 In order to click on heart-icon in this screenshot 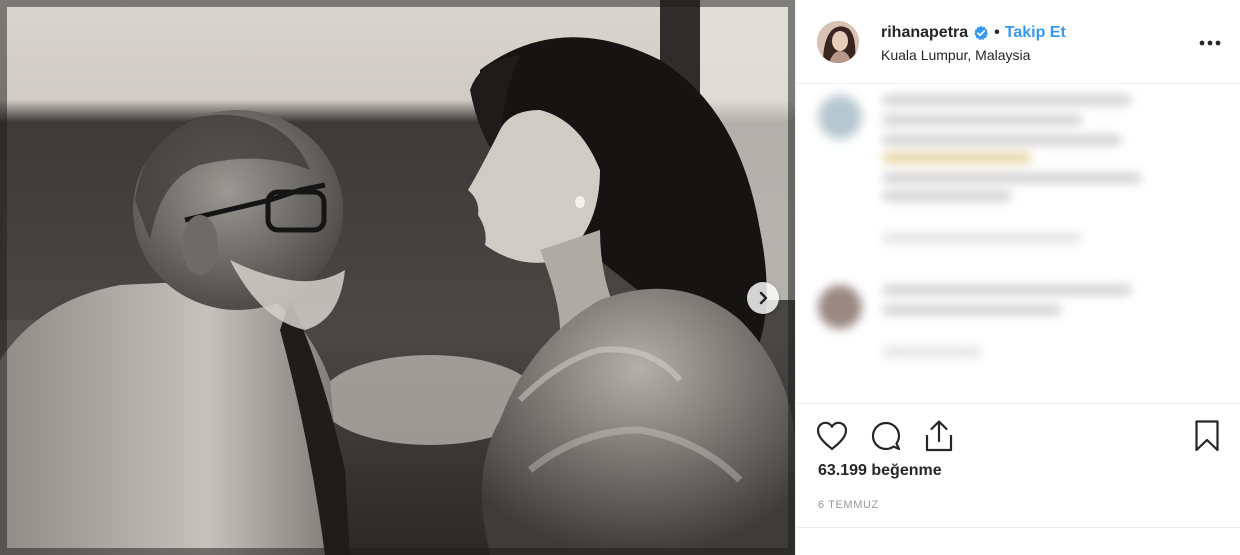, I will do `click(832, 436)`.